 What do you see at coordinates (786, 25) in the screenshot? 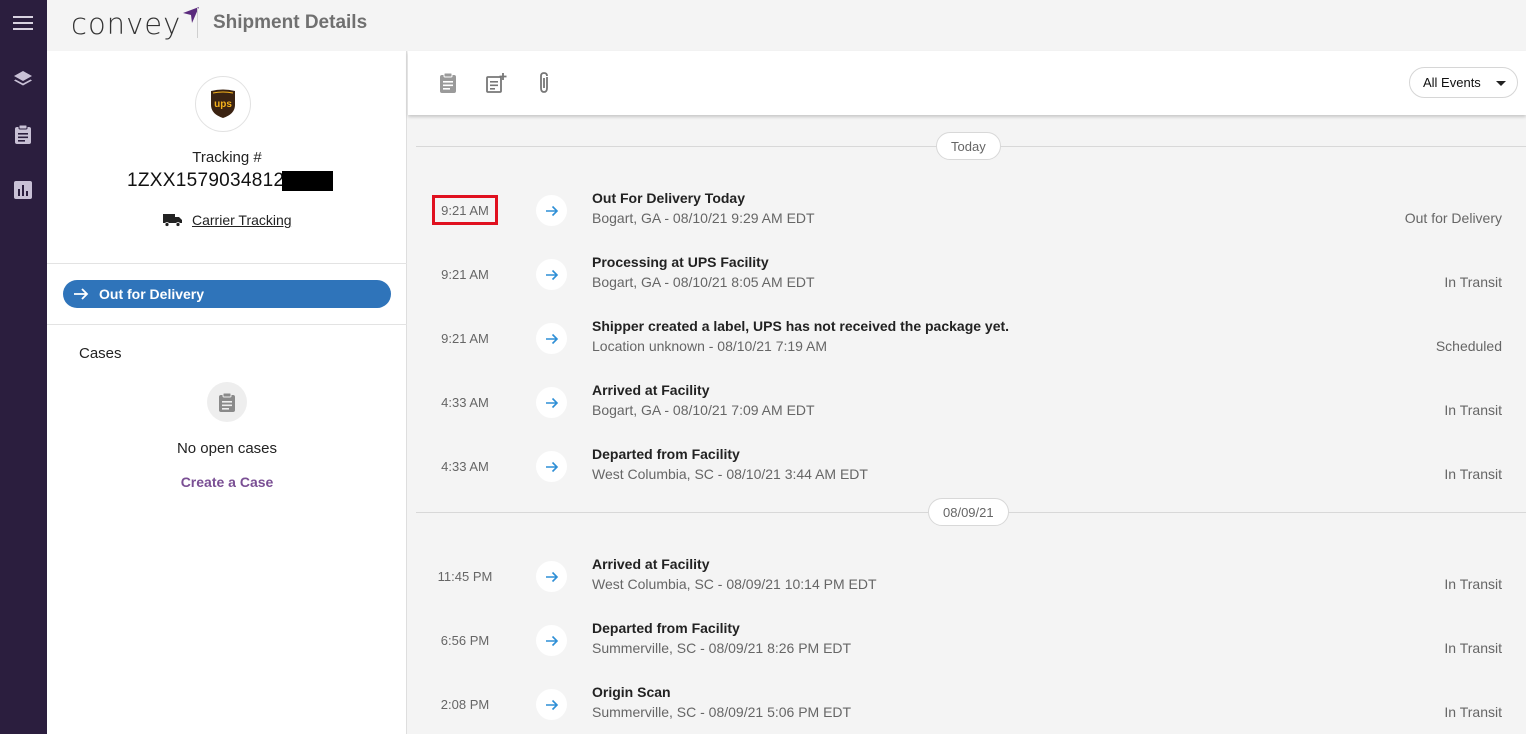
I see `app-header: convey Shipment Details` at bounding box center [786, 25].